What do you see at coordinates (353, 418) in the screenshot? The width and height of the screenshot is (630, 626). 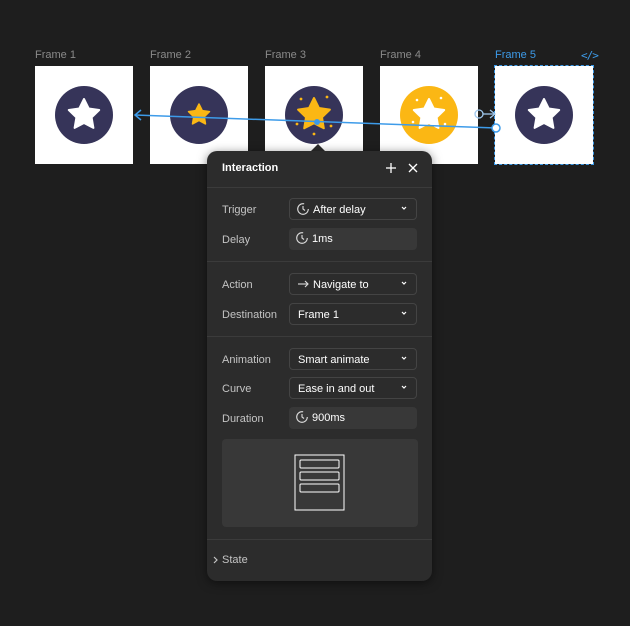 I see `duration-input: 900ms` at bounding box center [353, 418].